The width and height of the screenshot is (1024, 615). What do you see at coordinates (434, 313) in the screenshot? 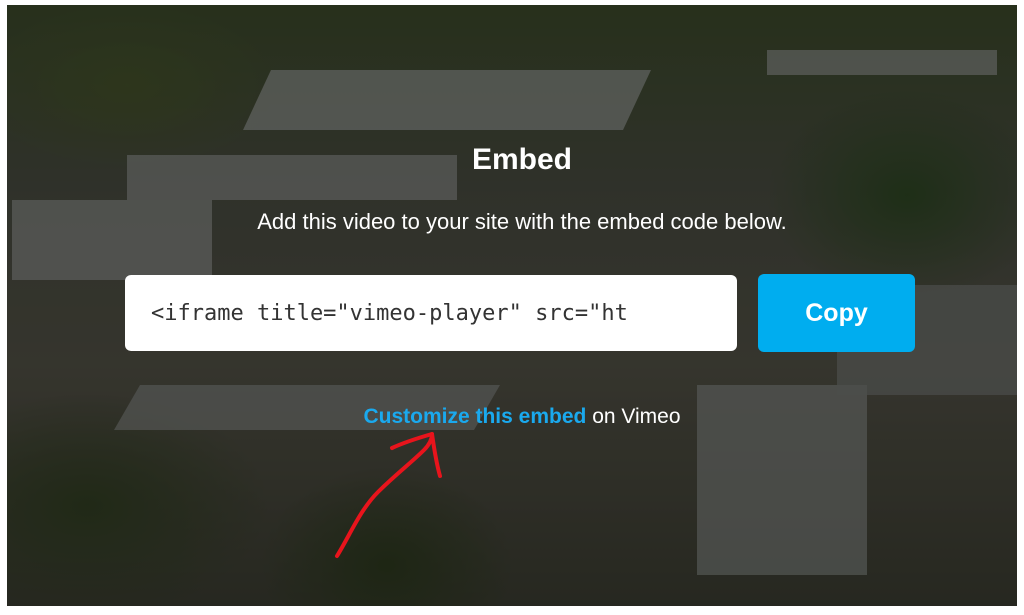
I see `embed-code-input` at bounding box center [434, 313].